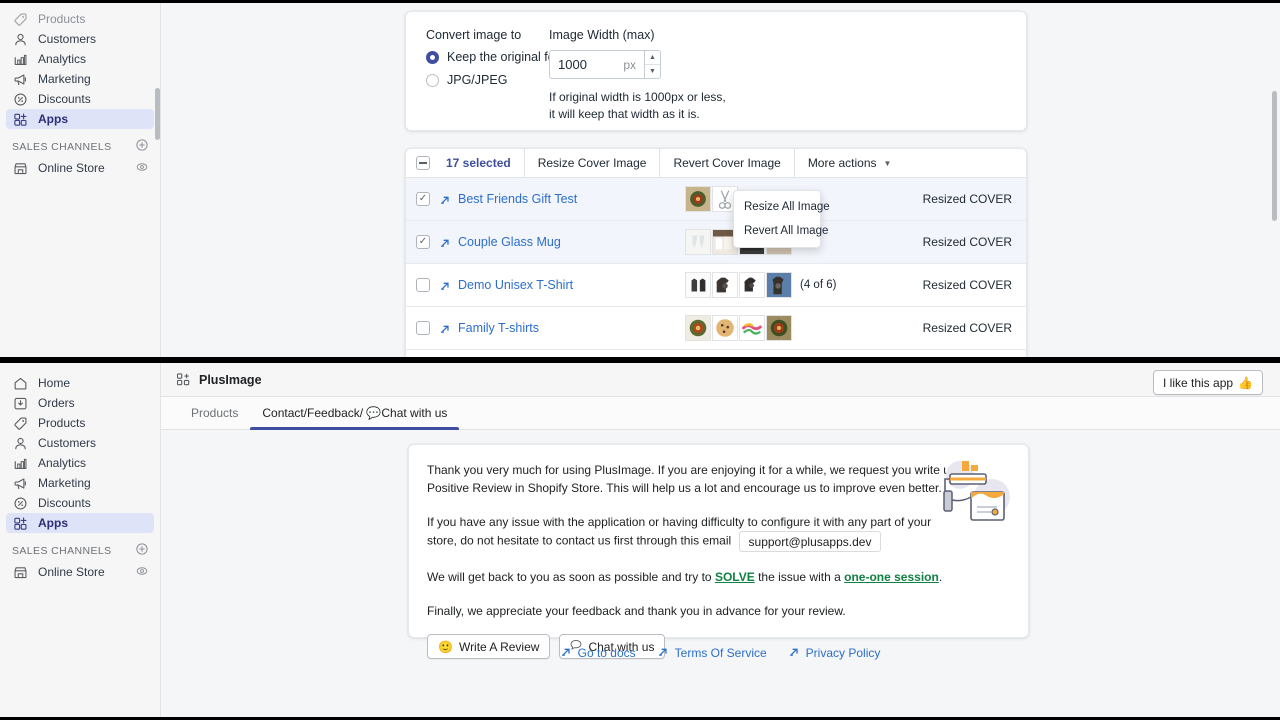 This screenshot has width=1280, height=720. I want to click on bar-chart-icon, so click(20, 59).